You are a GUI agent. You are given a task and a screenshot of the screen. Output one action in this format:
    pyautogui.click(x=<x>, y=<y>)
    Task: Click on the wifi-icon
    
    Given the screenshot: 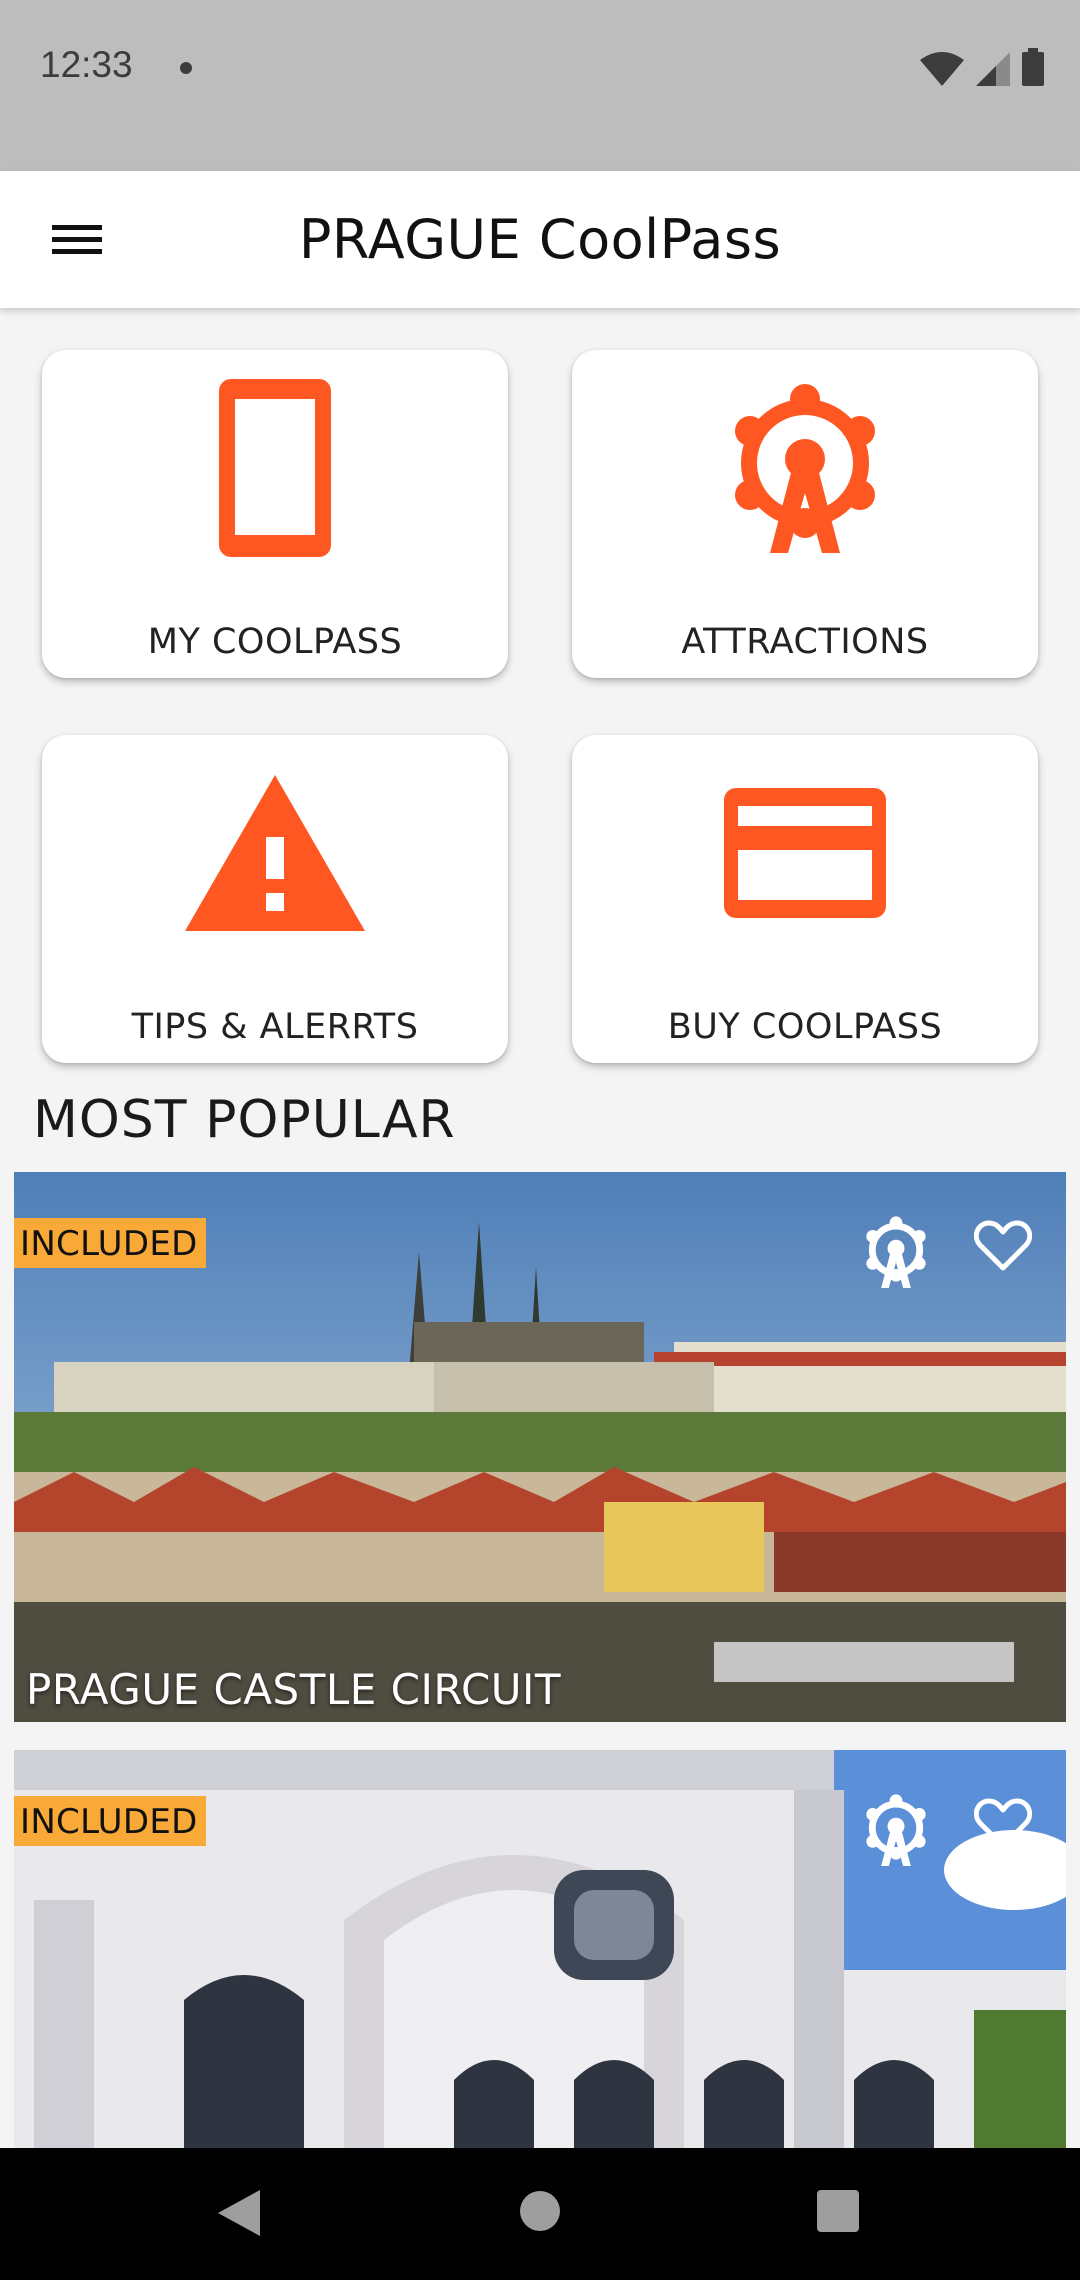 What is the action you would take?
    pyautogui.click(x=942, y=69)
    